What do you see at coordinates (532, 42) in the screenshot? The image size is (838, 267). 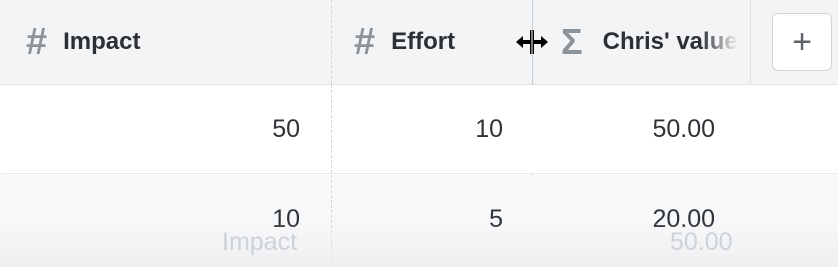 I see `resize-cursor-icon` at bounding box center [532, 42].